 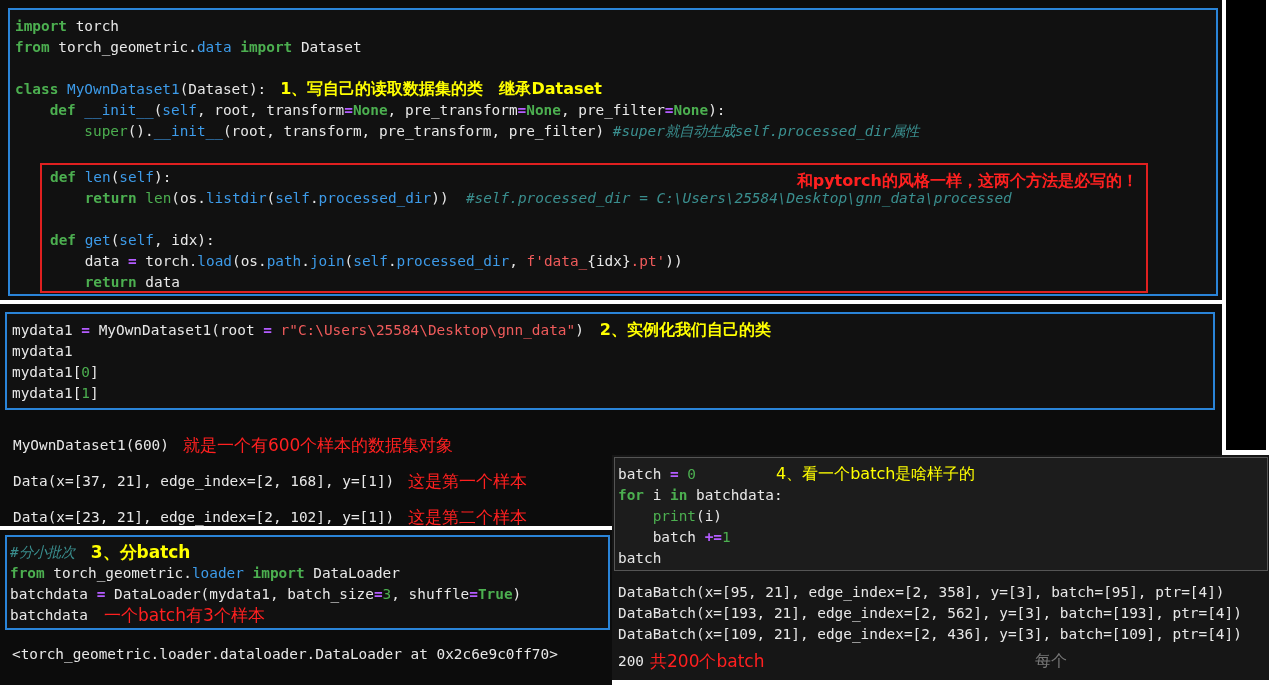 I want to click on output-line: DataBatch(x=[95, 21], edge_index=[2, 358], y=[3], batch=[95], ptr=[4]), so click(x=921, y=593).